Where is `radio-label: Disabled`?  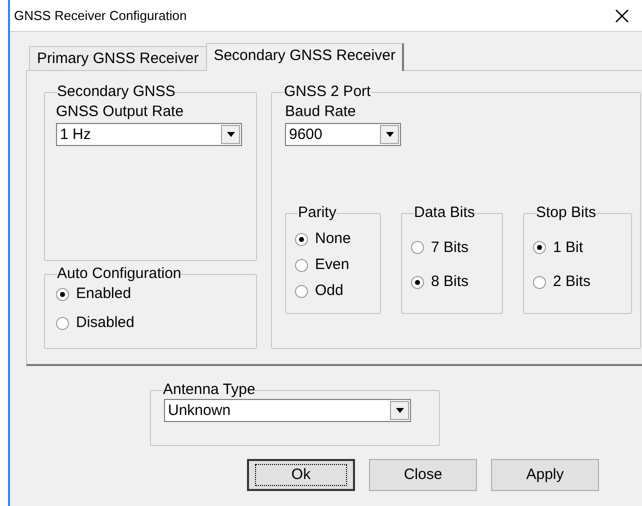 radio-label: Disabled is located at coordinates (105, 323).